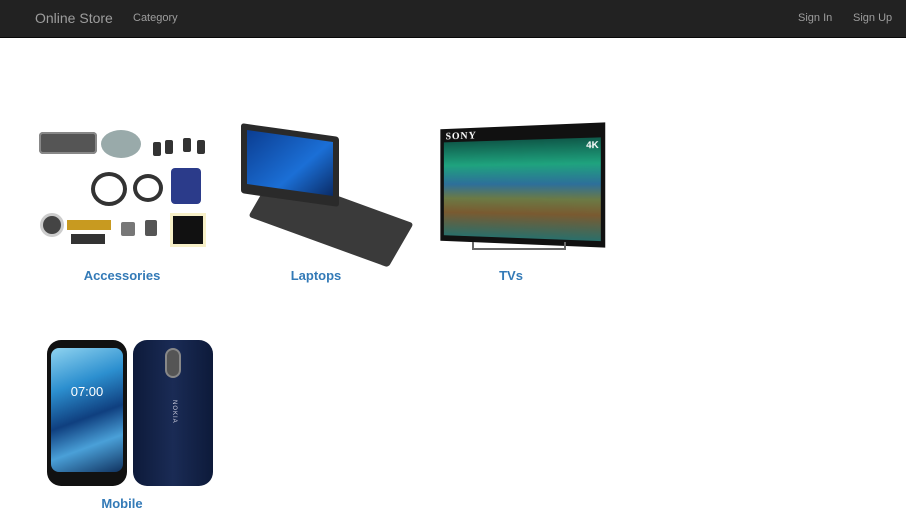 This screenshot has height=532, width=906. I want to click on laptops-link: Laptops, so click(316, 275).